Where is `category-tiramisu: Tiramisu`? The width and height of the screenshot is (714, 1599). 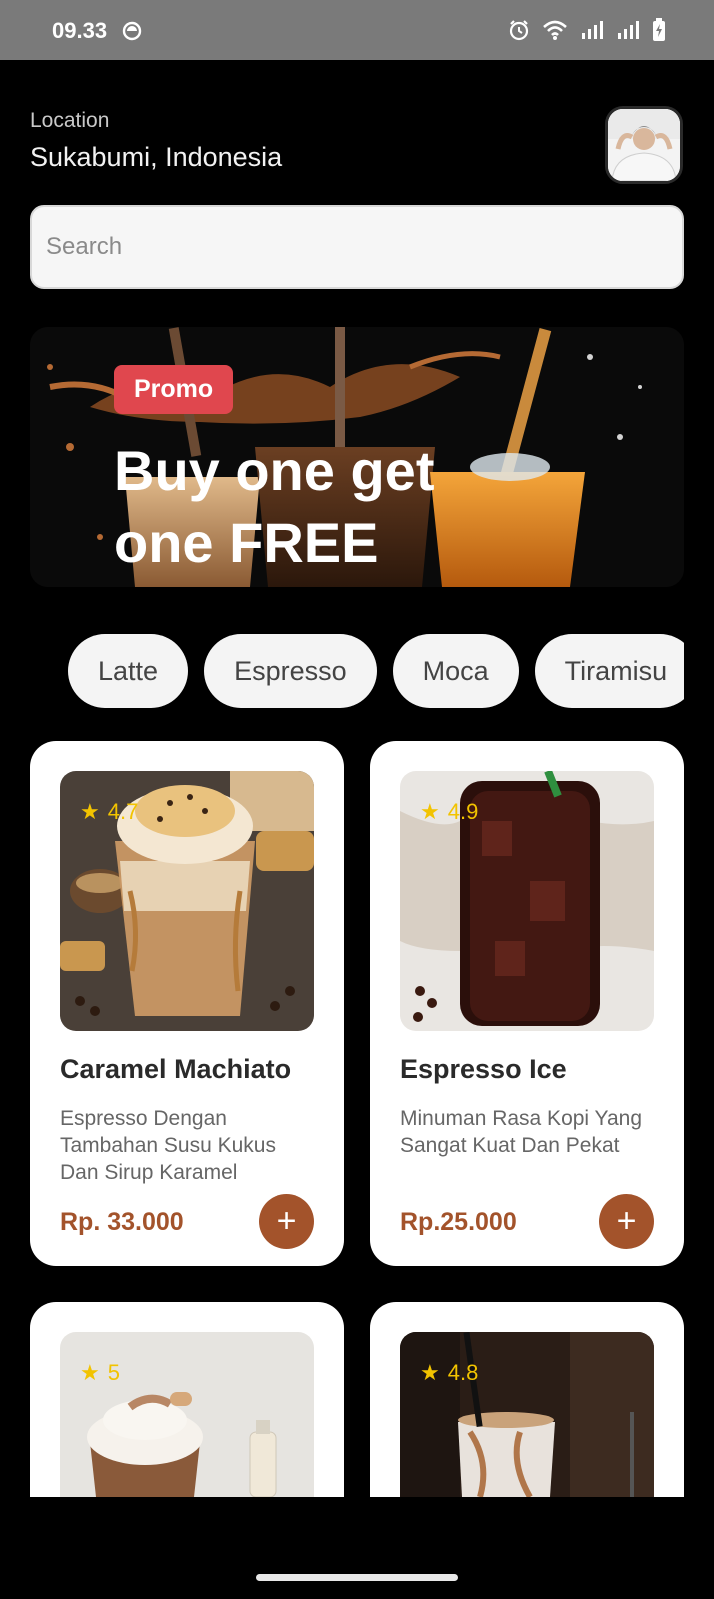
category-tiramisu: Tiramisu is located at coordinates (609, 671).